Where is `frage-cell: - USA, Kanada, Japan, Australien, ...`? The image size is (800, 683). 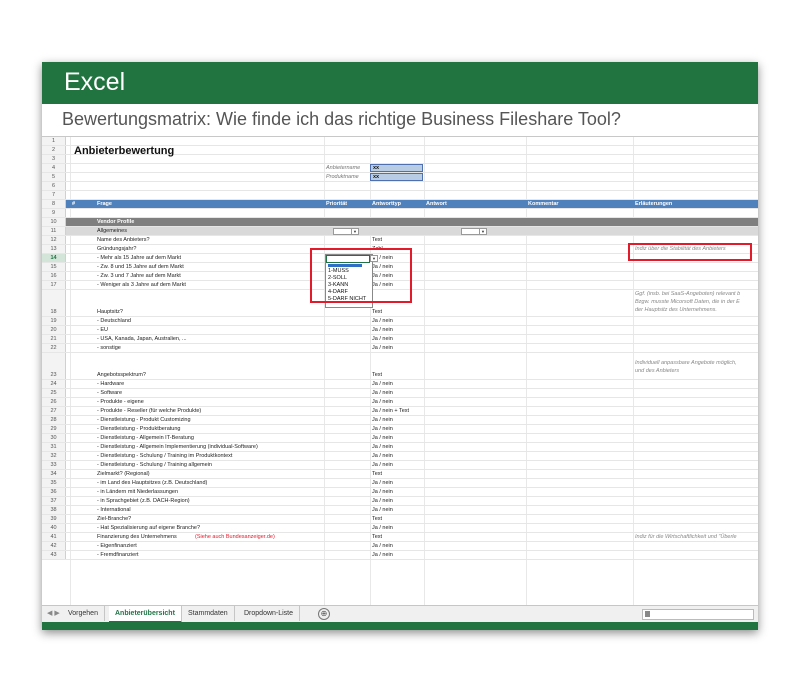 frage-cell: - USA, Kanada, Japan, Australien, ... is located at coordinates (142, 339).